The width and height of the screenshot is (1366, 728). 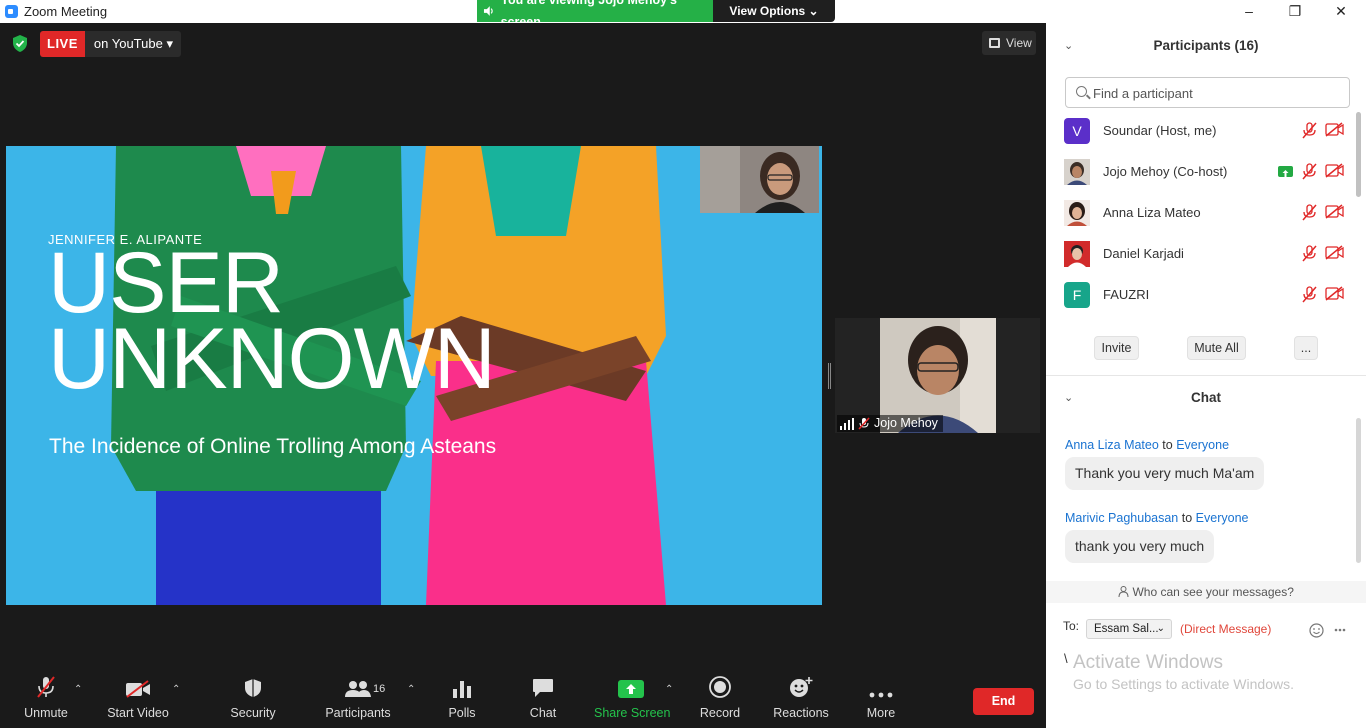 I want to click on speaker-icon, so click(x=488, y=11).